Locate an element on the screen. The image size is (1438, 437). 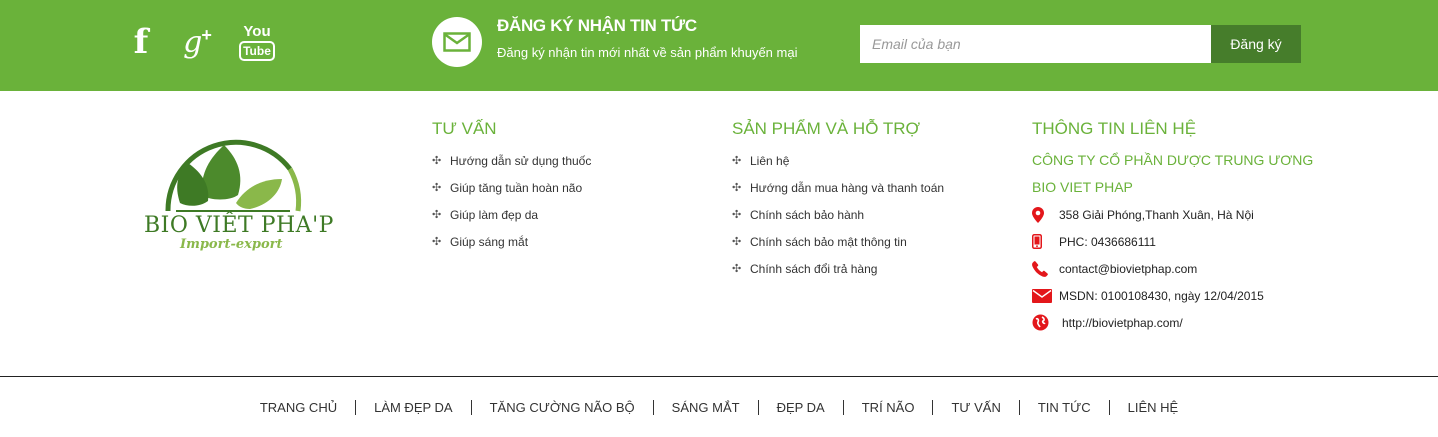
logo-tagline: Import-export is located at coordinates (231, 244).